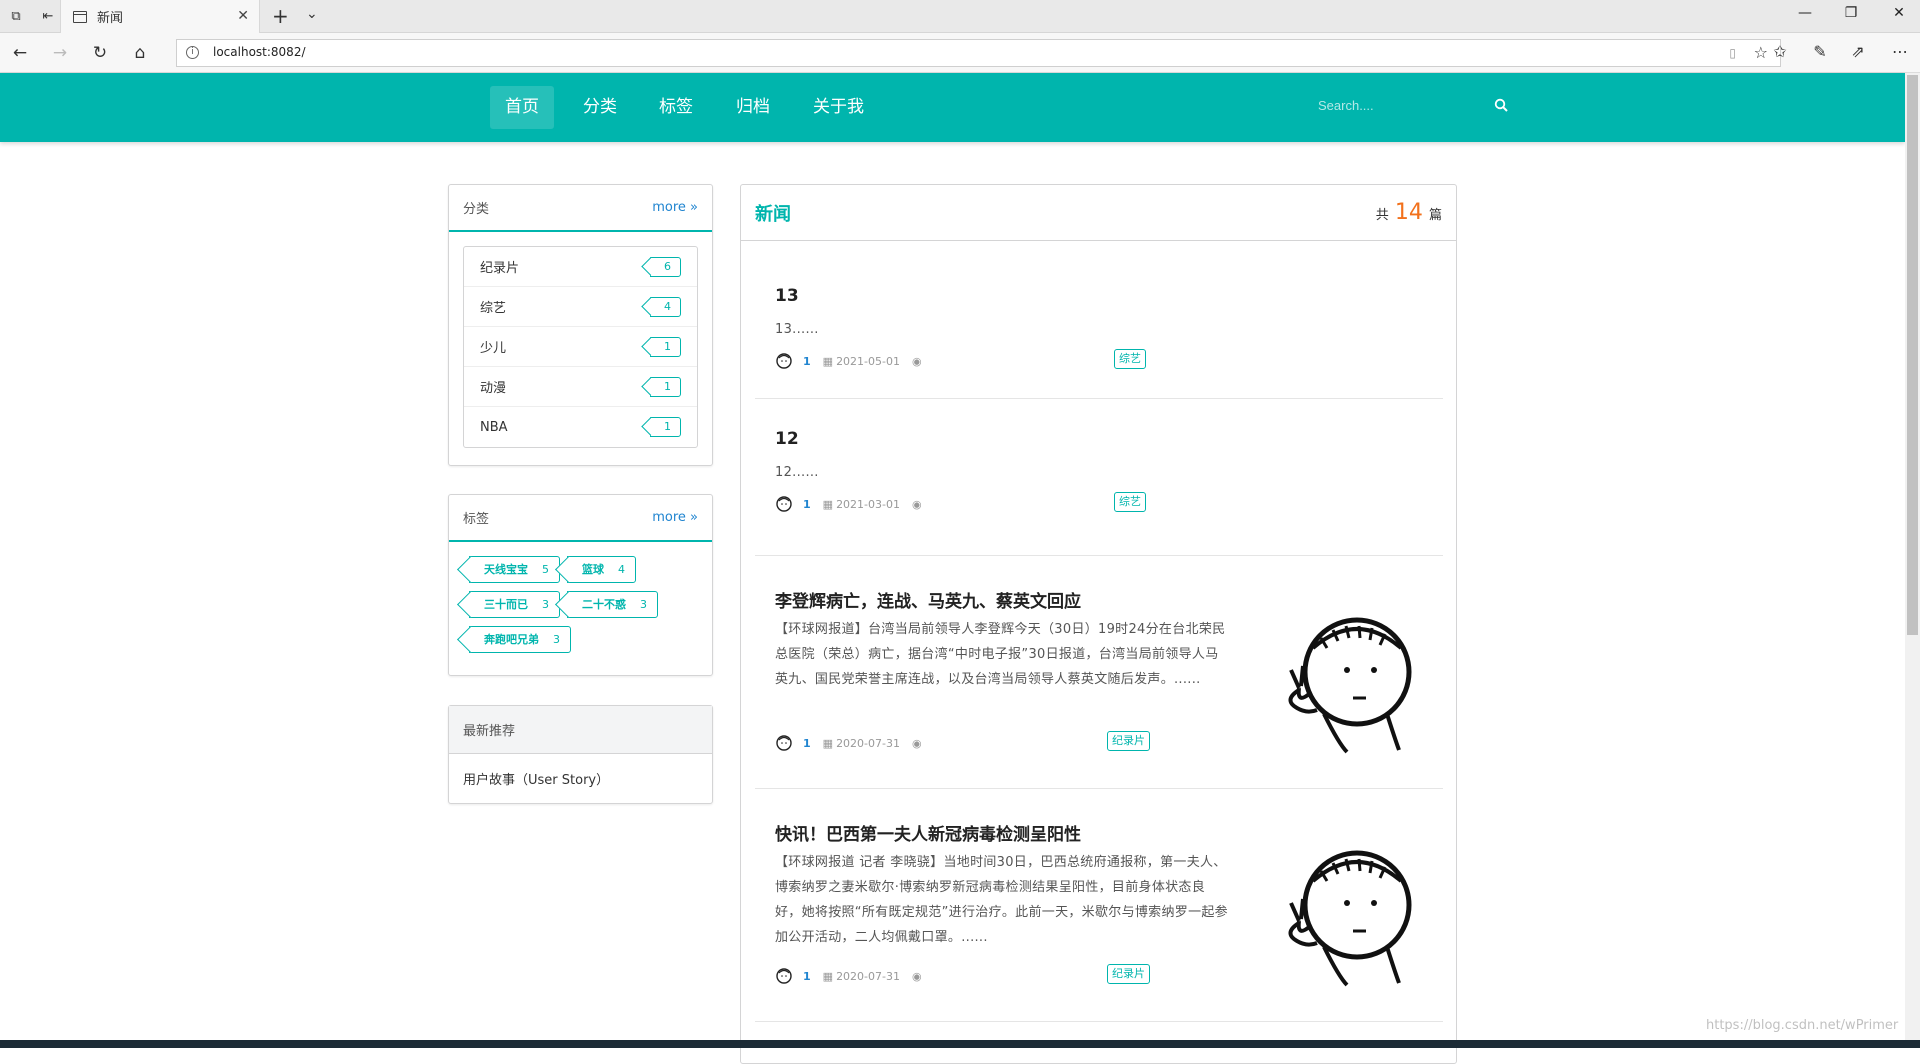 This screenshot has width=1920, height=1064. Describe the element at coordinates (838, 107) in the screenshot. I see `nav-about: 关于我` at that location.